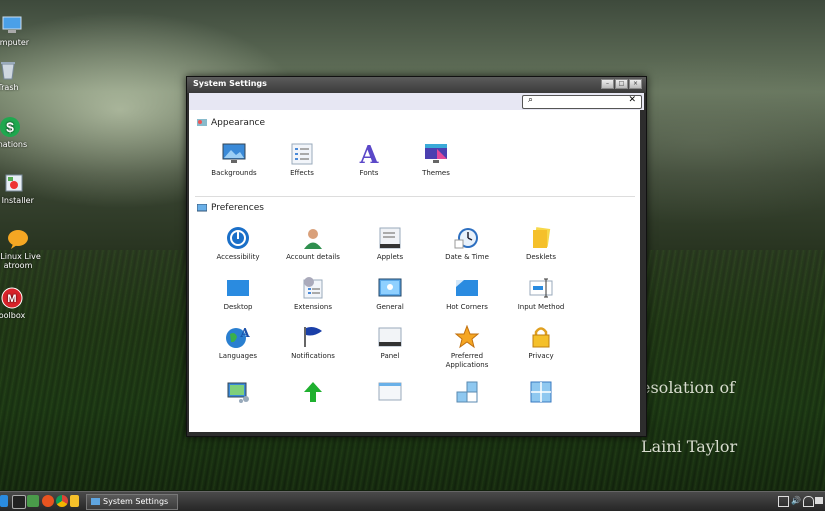 This screenshot has height=511, width=825. Describe the element at coordinates (14, 144) in the screenshot. I see `desktop-icon-label: onations` at that location.